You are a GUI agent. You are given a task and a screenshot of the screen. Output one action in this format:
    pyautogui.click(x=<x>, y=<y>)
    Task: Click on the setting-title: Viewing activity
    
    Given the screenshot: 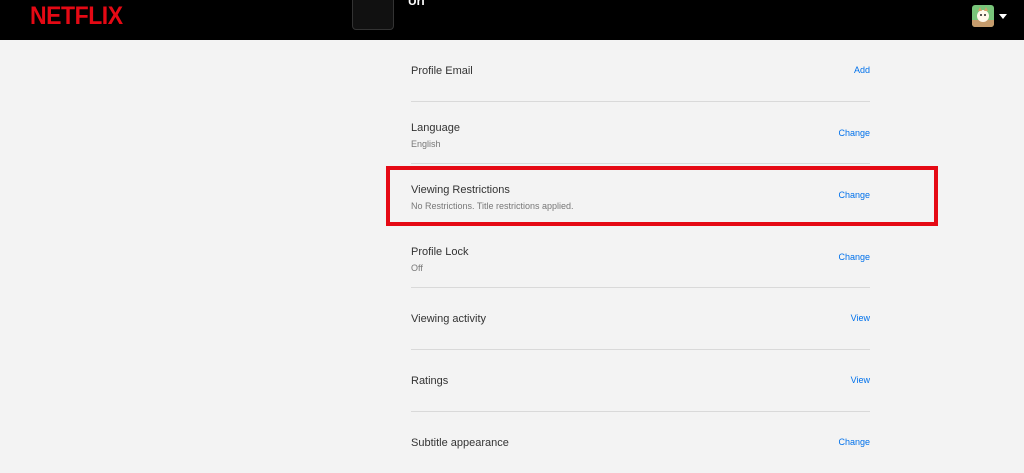 What is the action you would take?
    pyautogui.click(x=448, y=319)
    